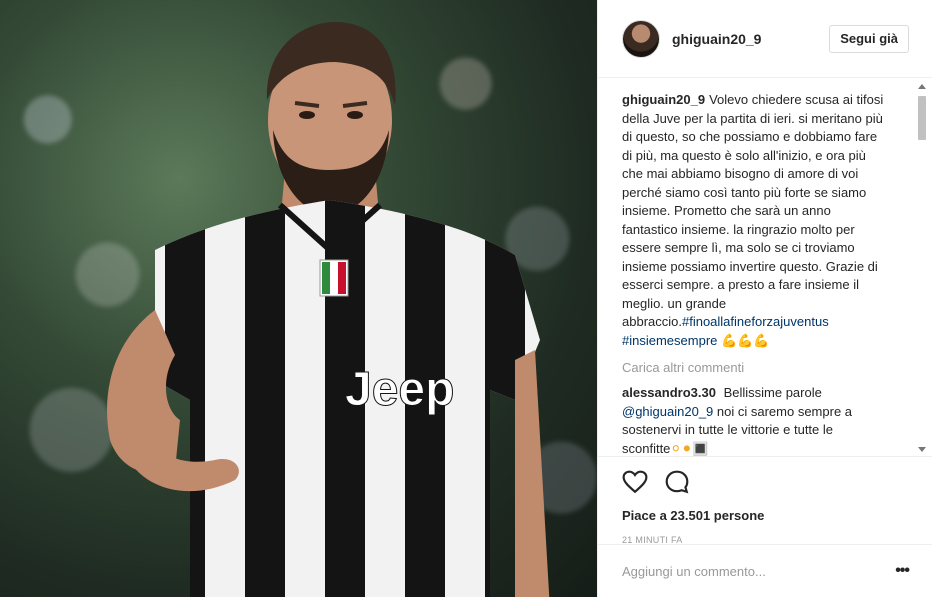 The width and height of the screenshot is (932, 597). I want to click on emoji-flex: 💪💪💪, so click(745, 340).